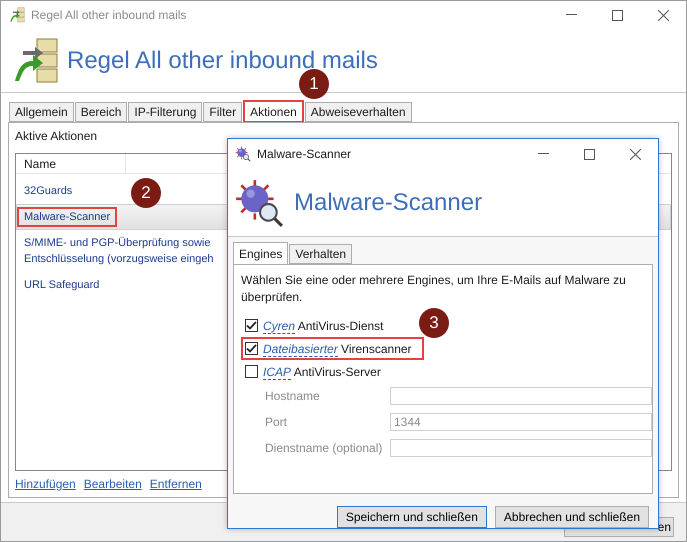 The height and width of the screenshot is (542, 687). I want to click on field-label: Dienstname (optional), so click(324, 448).